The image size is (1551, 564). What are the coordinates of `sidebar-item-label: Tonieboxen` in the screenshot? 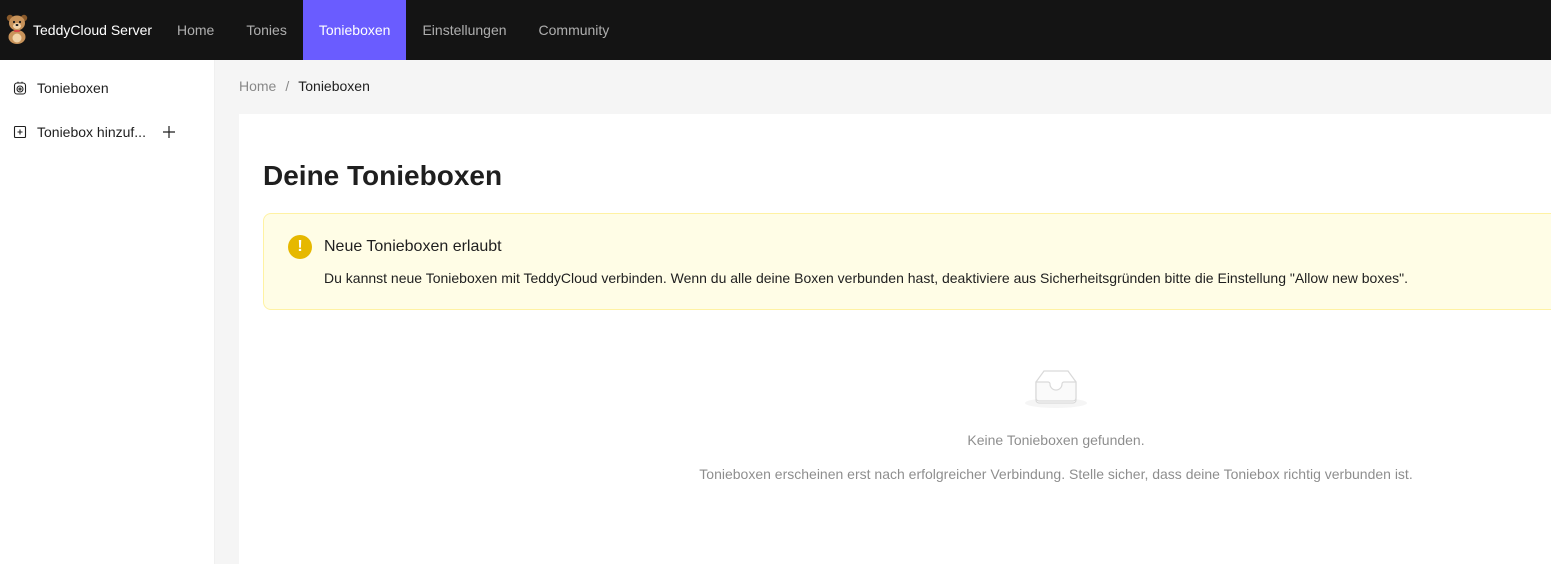 It's located at (73, 88).